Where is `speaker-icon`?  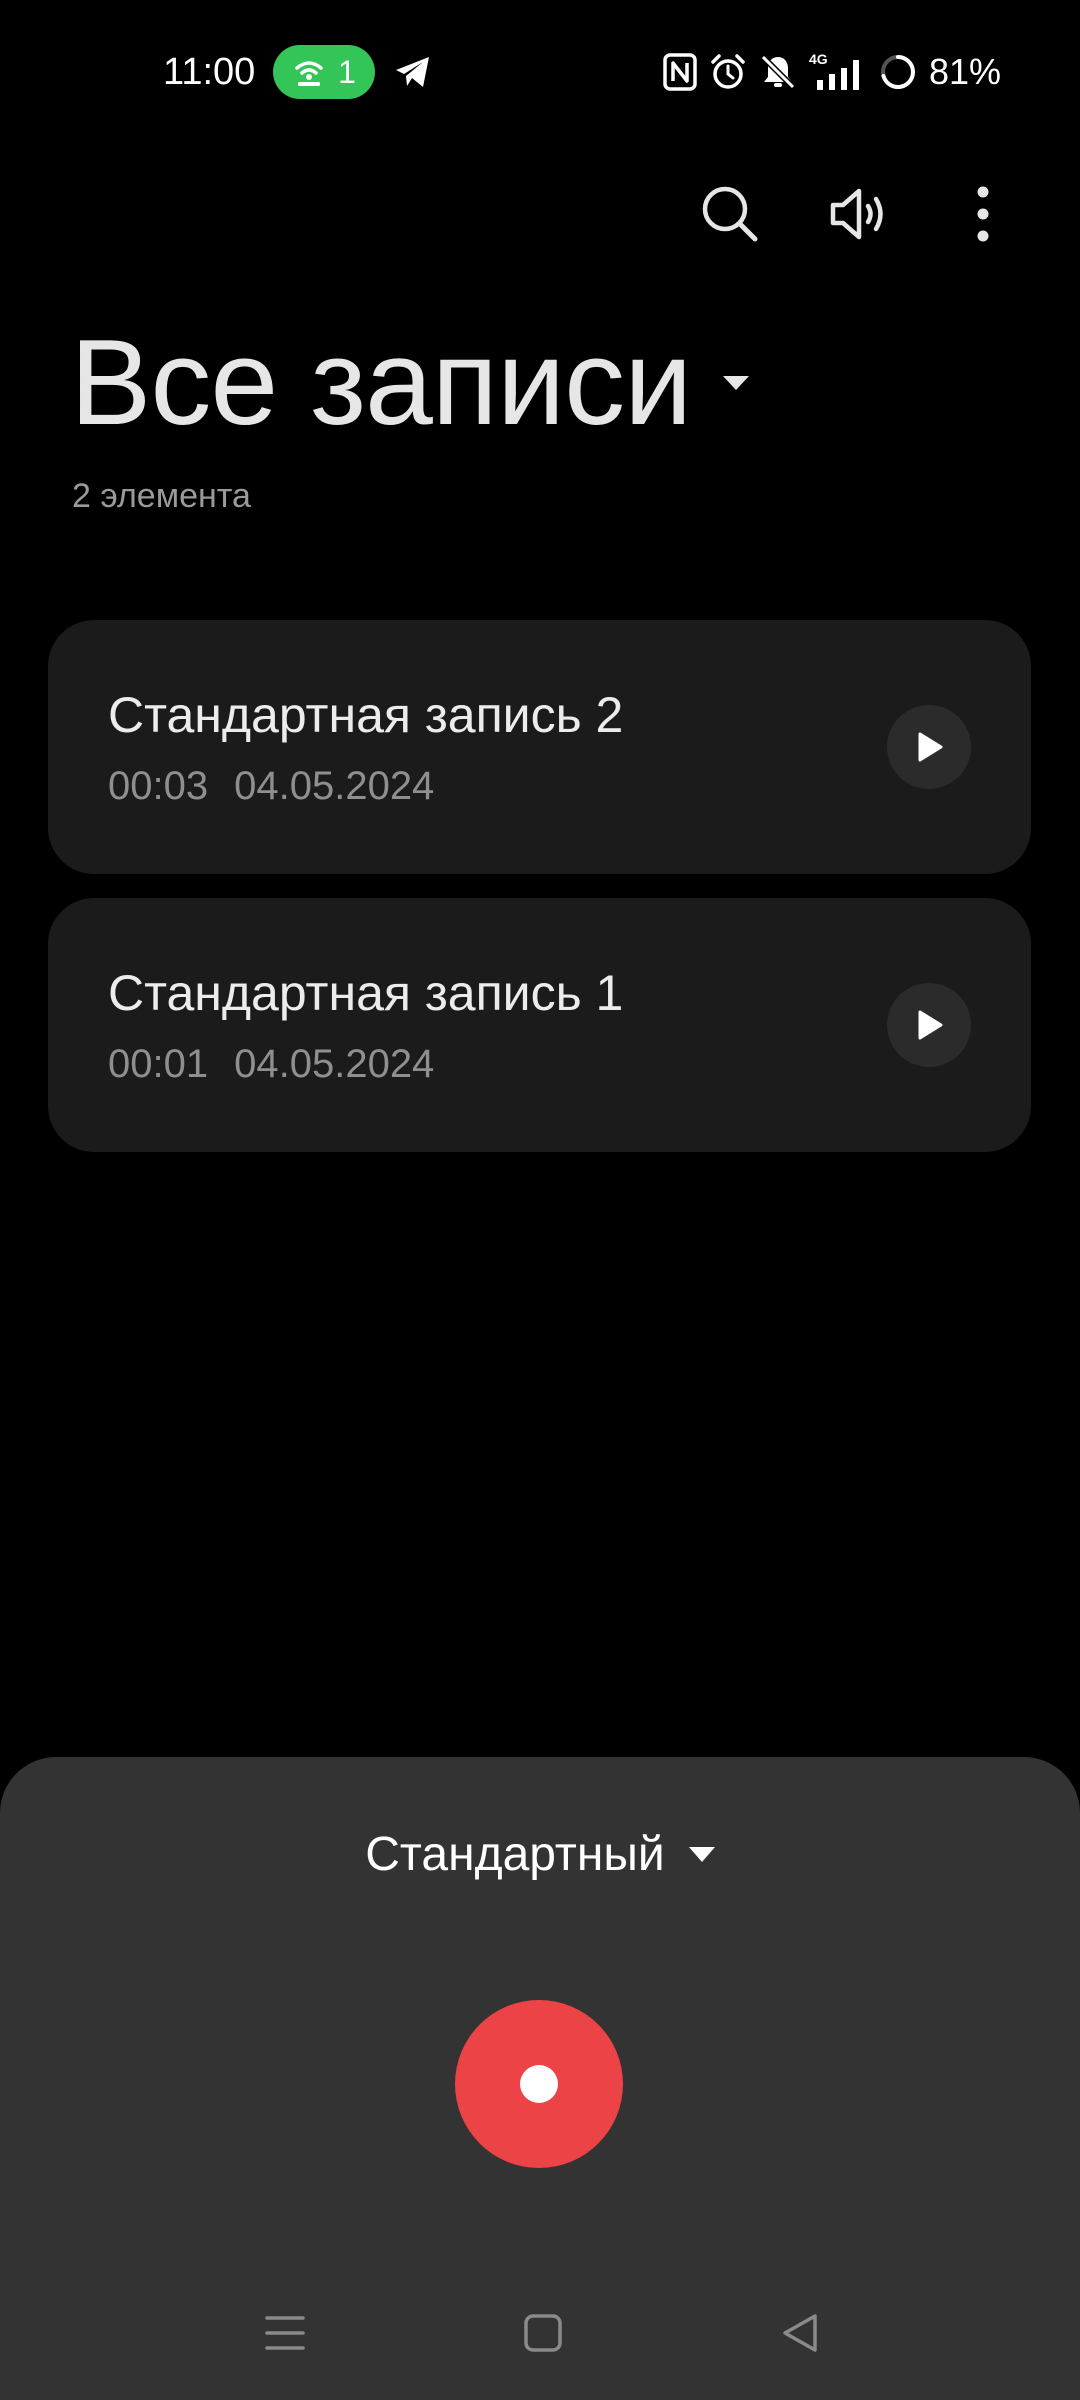 speaker-icon is located at coordinates (856, 214).